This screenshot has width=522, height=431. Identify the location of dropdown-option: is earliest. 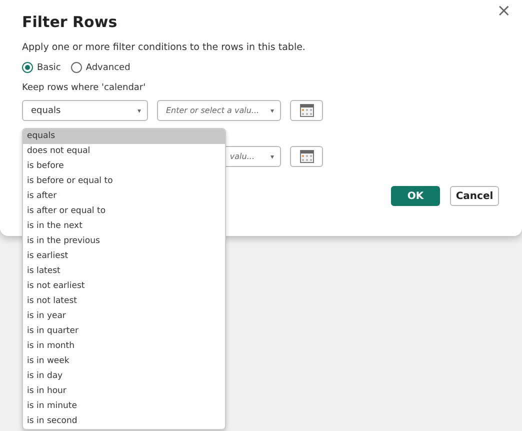
(124, 256).